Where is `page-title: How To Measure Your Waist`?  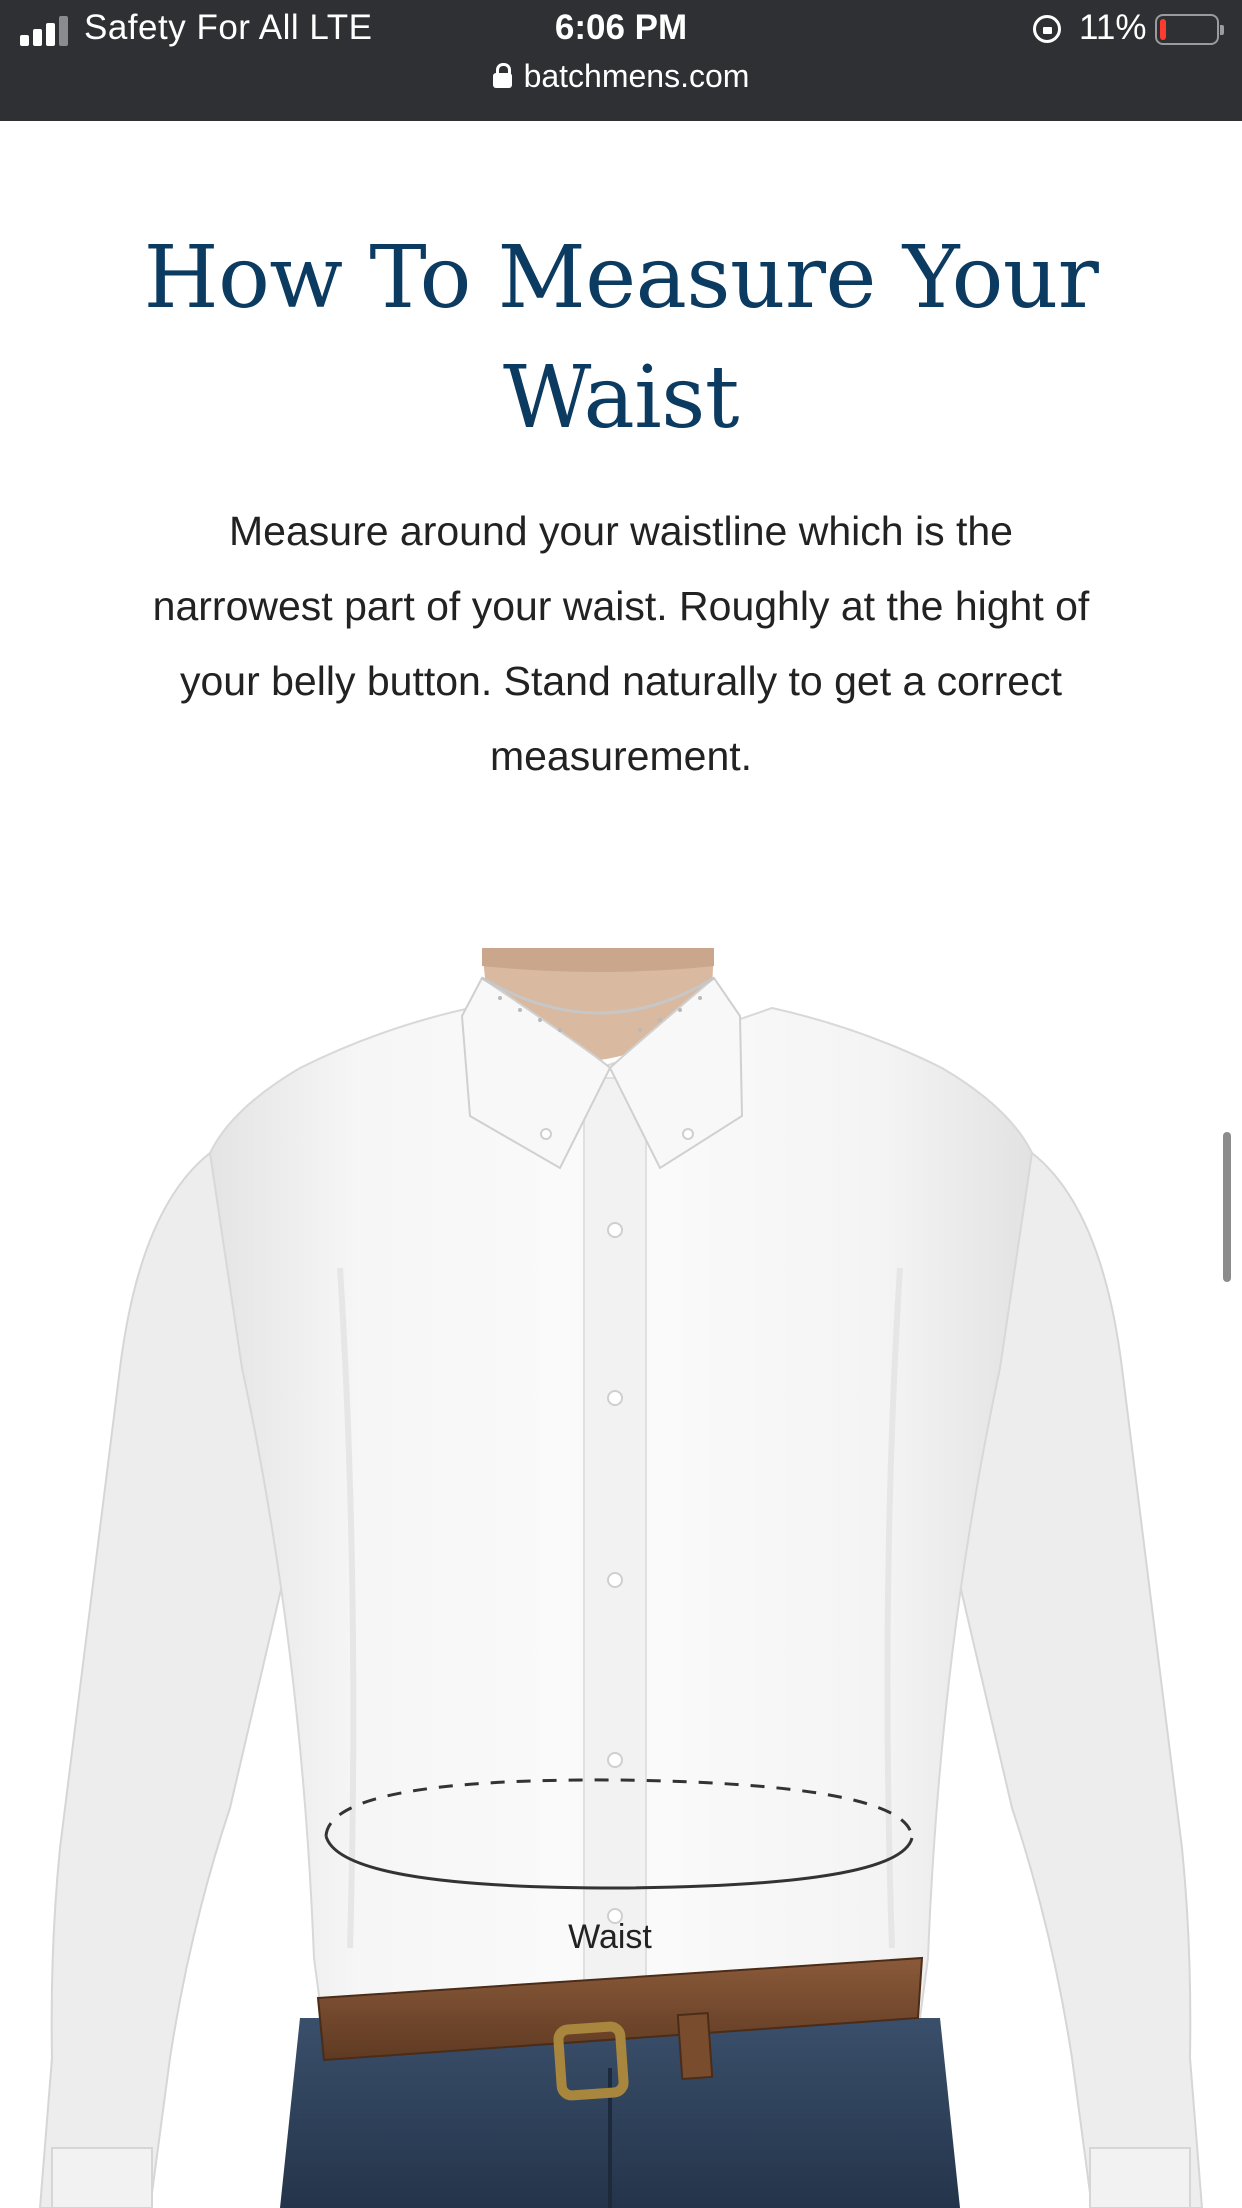
page-title: How To Measure Your Waist is located at coordinates (621, 338).